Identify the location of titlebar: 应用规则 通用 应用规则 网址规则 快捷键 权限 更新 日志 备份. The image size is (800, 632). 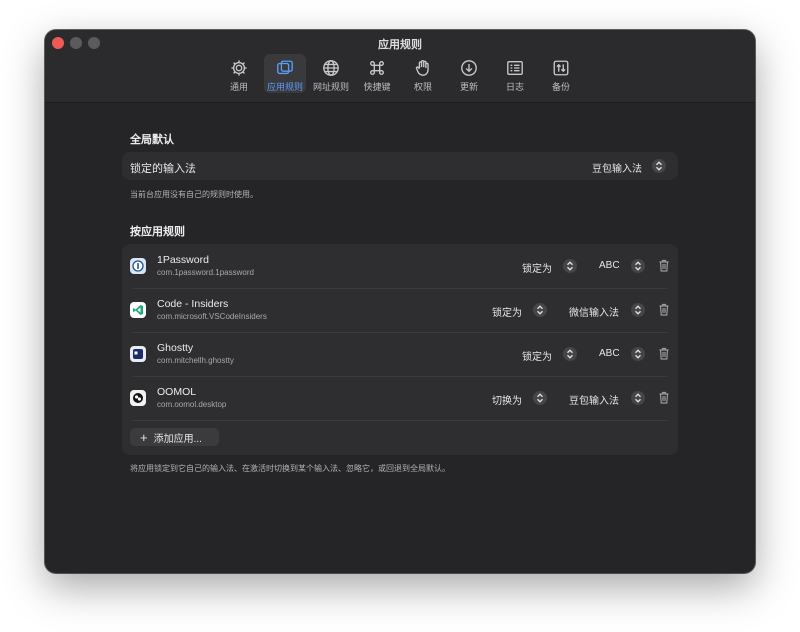
(400, 66).